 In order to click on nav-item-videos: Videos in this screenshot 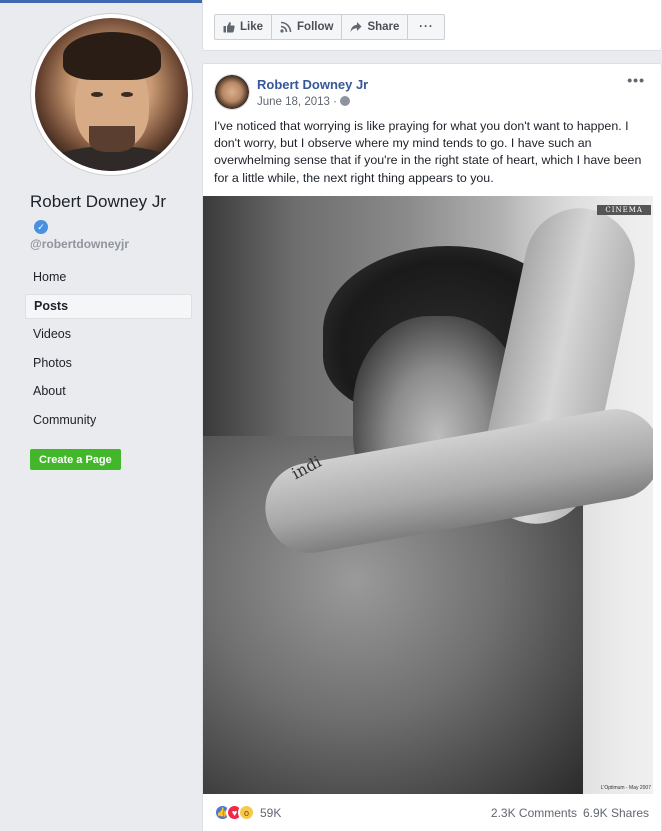, I will do `click(108, 334)`.